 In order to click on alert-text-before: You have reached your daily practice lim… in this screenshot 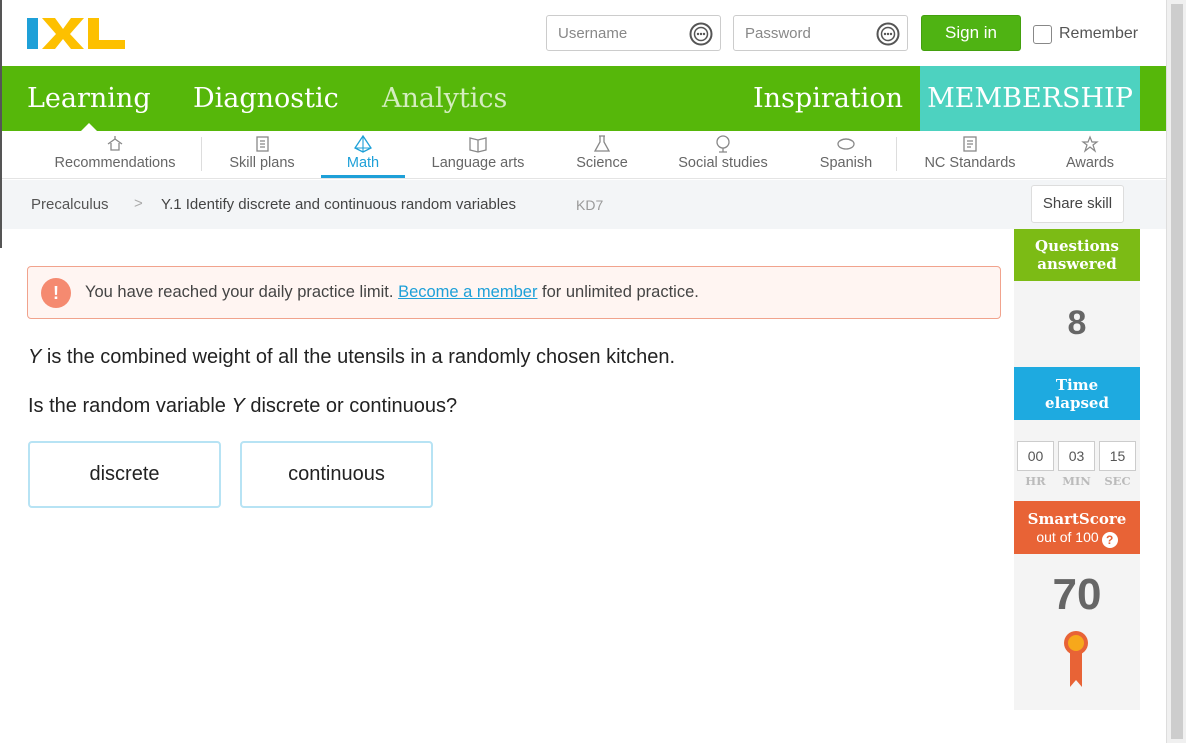, I will do `click(242, 292)`.